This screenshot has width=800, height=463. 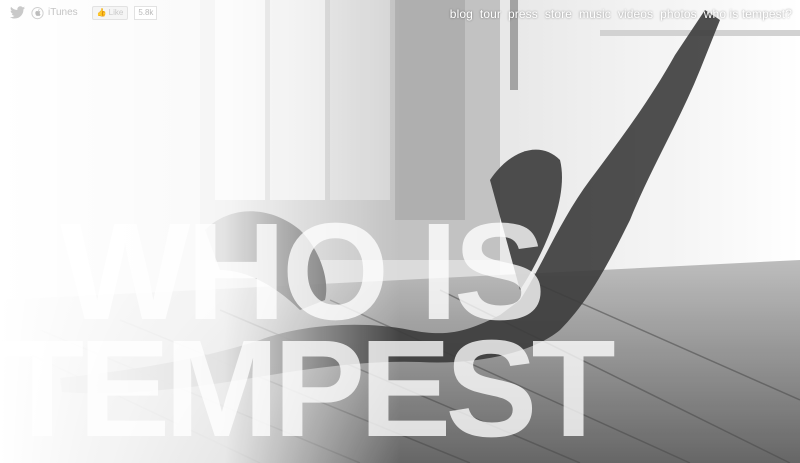 What do you see at coordinates (116, 12) in the screenshot?
I see `facebook-like-label: Like` at bounding box center [116, 12].